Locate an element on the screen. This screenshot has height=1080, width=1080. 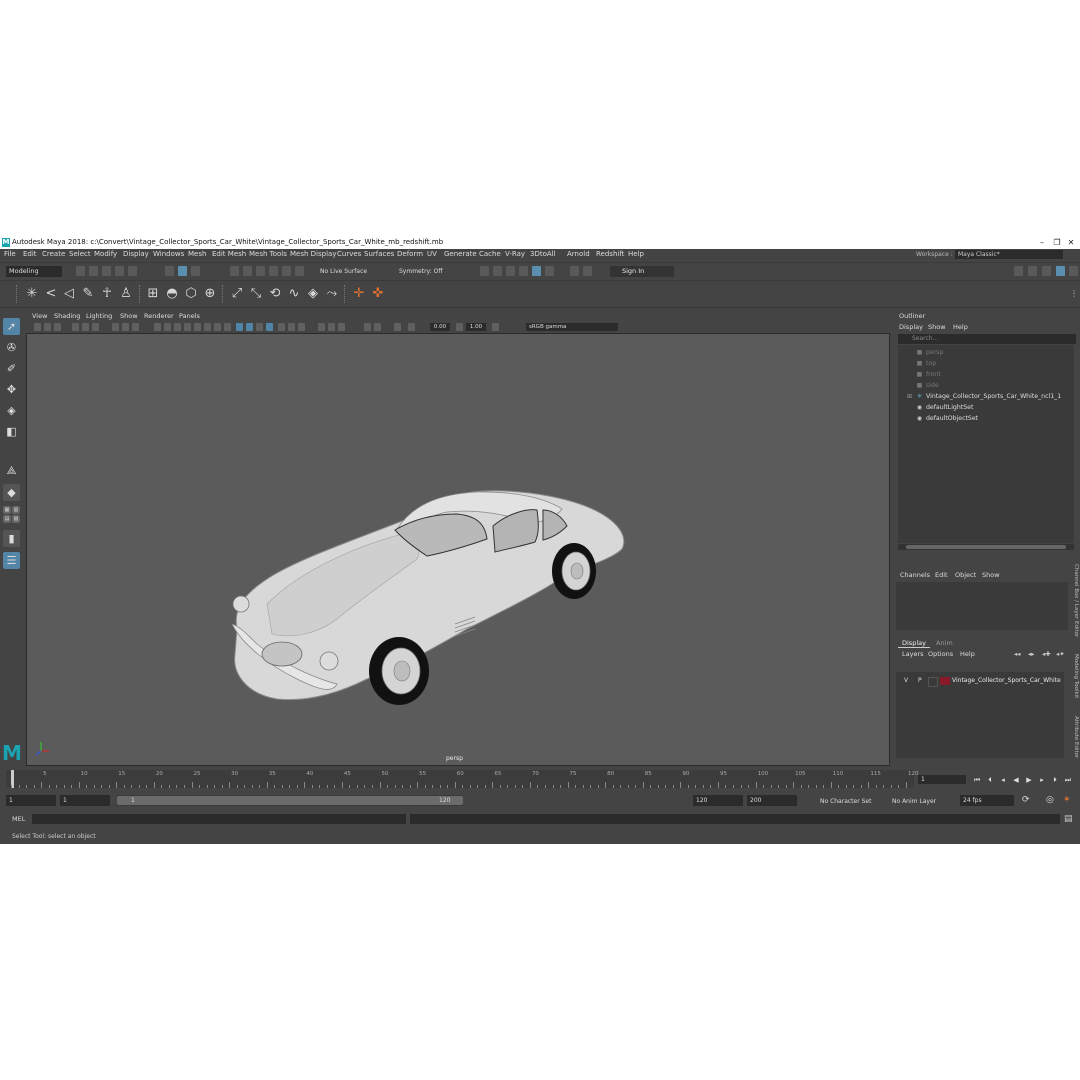
go-to-start-icon: ⏮ is located at coordinates (977, 780).